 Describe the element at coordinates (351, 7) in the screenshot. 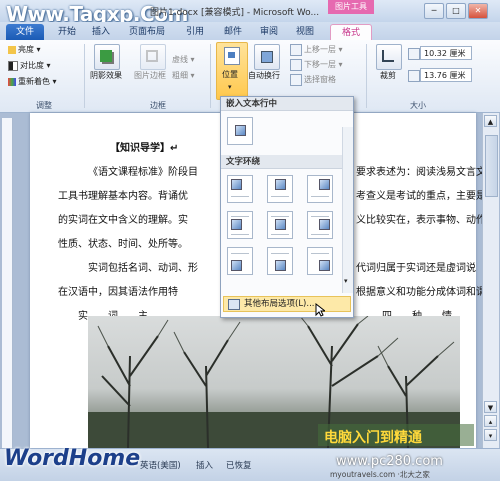

I see `context-tab-picture-tools: 图片工具` at that location.